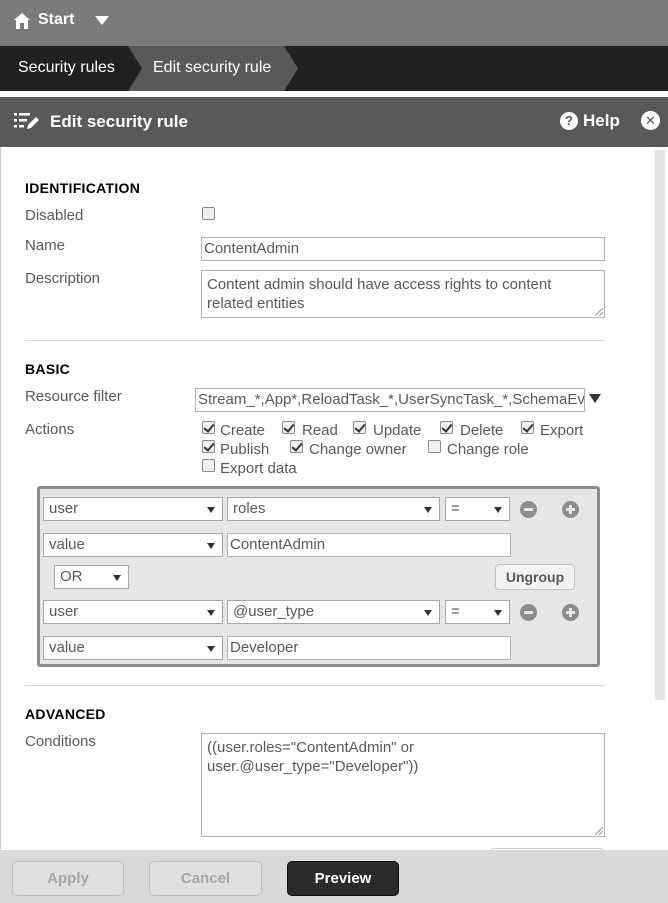  Describe the element at coordinates (65, 714) in the screenshot. I see `advanced-heading: ADVANCED` at that location.